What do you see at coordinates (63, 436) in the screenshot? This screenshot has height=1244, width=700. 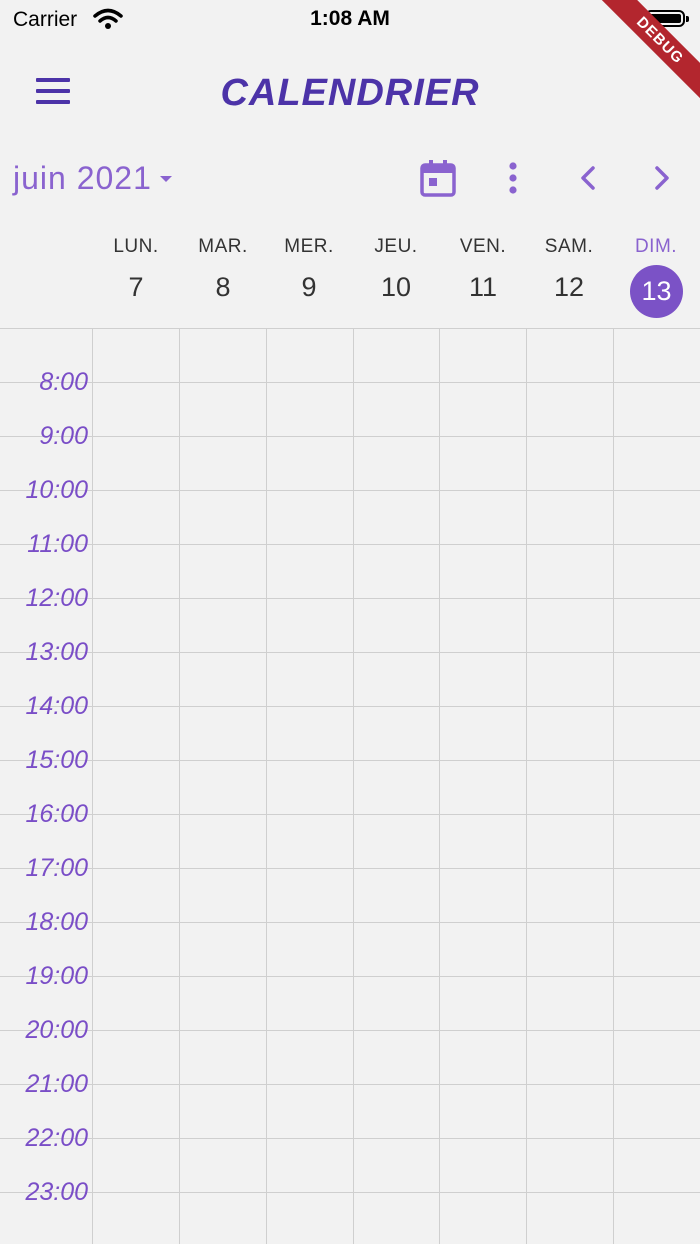 I see `hour-label: 9:00` at bounding box center [63, 436].